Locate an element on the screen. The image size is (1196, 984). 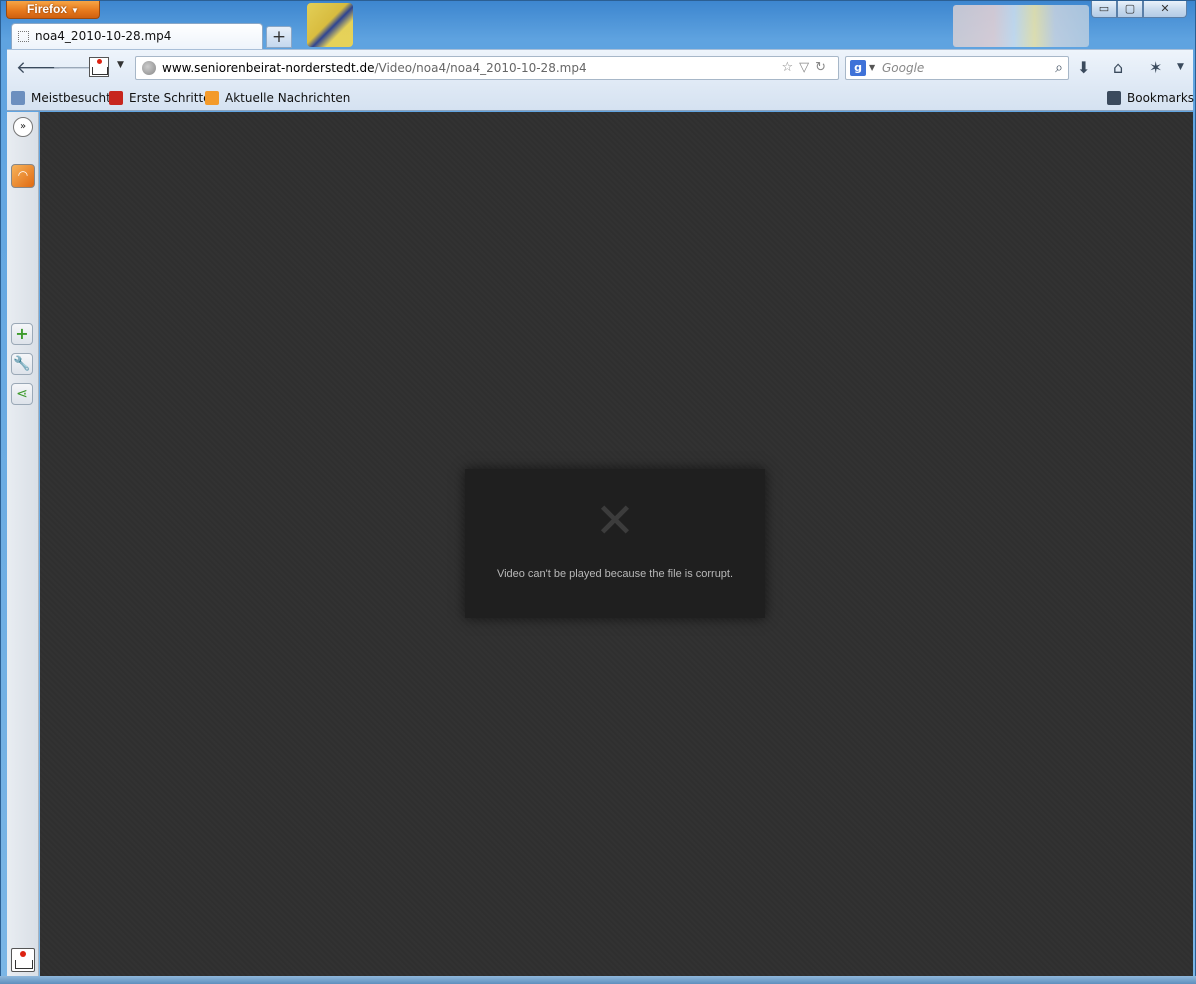
menu-caret-icon: ▼ is located at coordinates (1180, 67).